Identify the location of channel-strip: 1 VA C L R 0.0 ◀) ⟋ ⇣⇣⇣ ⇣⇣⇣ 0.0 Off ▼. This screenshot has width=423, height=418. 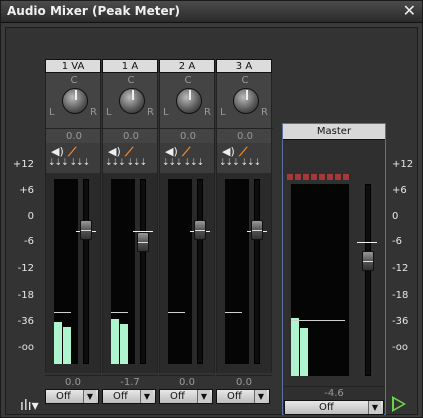
(73, 237).